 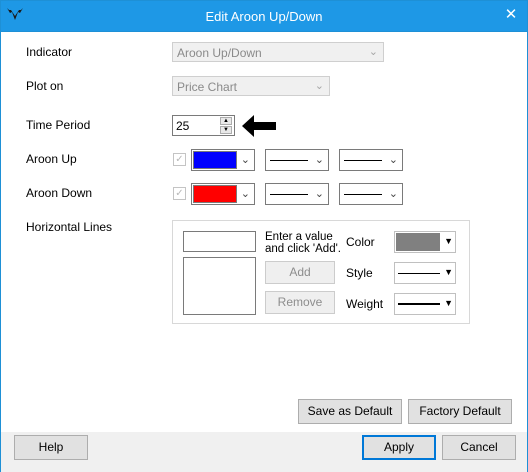 What do you see at coordinates (399, 447) in the screenshot?
I see `apply-button: Apply` at bounding box center [399, 447].